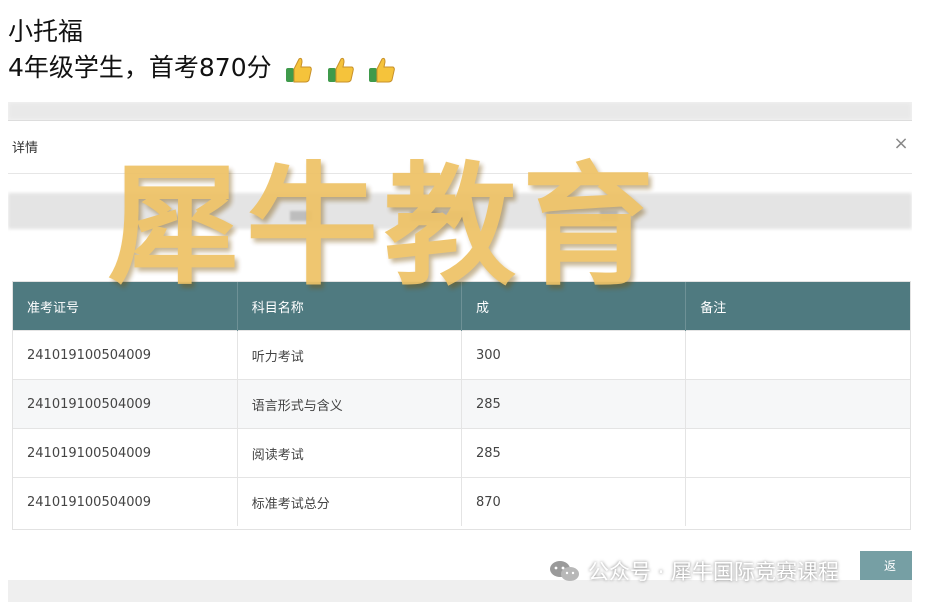 The height and width of the screenshot is (608, 930). What do you see at coordinates (140, 67) in the screenshot?
I see `caption-score-text: 4年级学生，首考870分` at bounding box center [140, 67].